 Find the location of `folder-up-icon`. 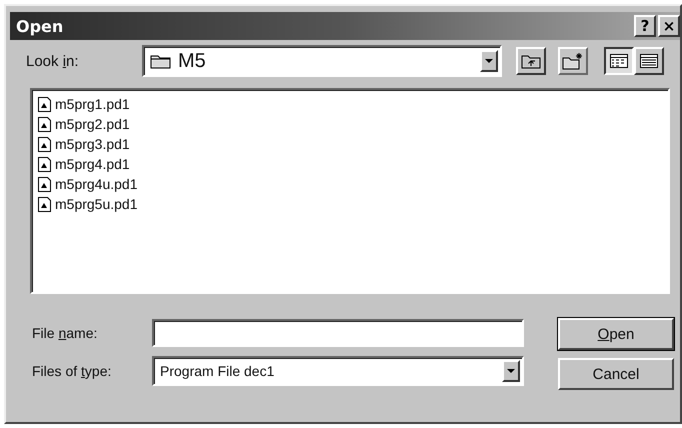

folder-up-icon is located at coordinates (531, 61).